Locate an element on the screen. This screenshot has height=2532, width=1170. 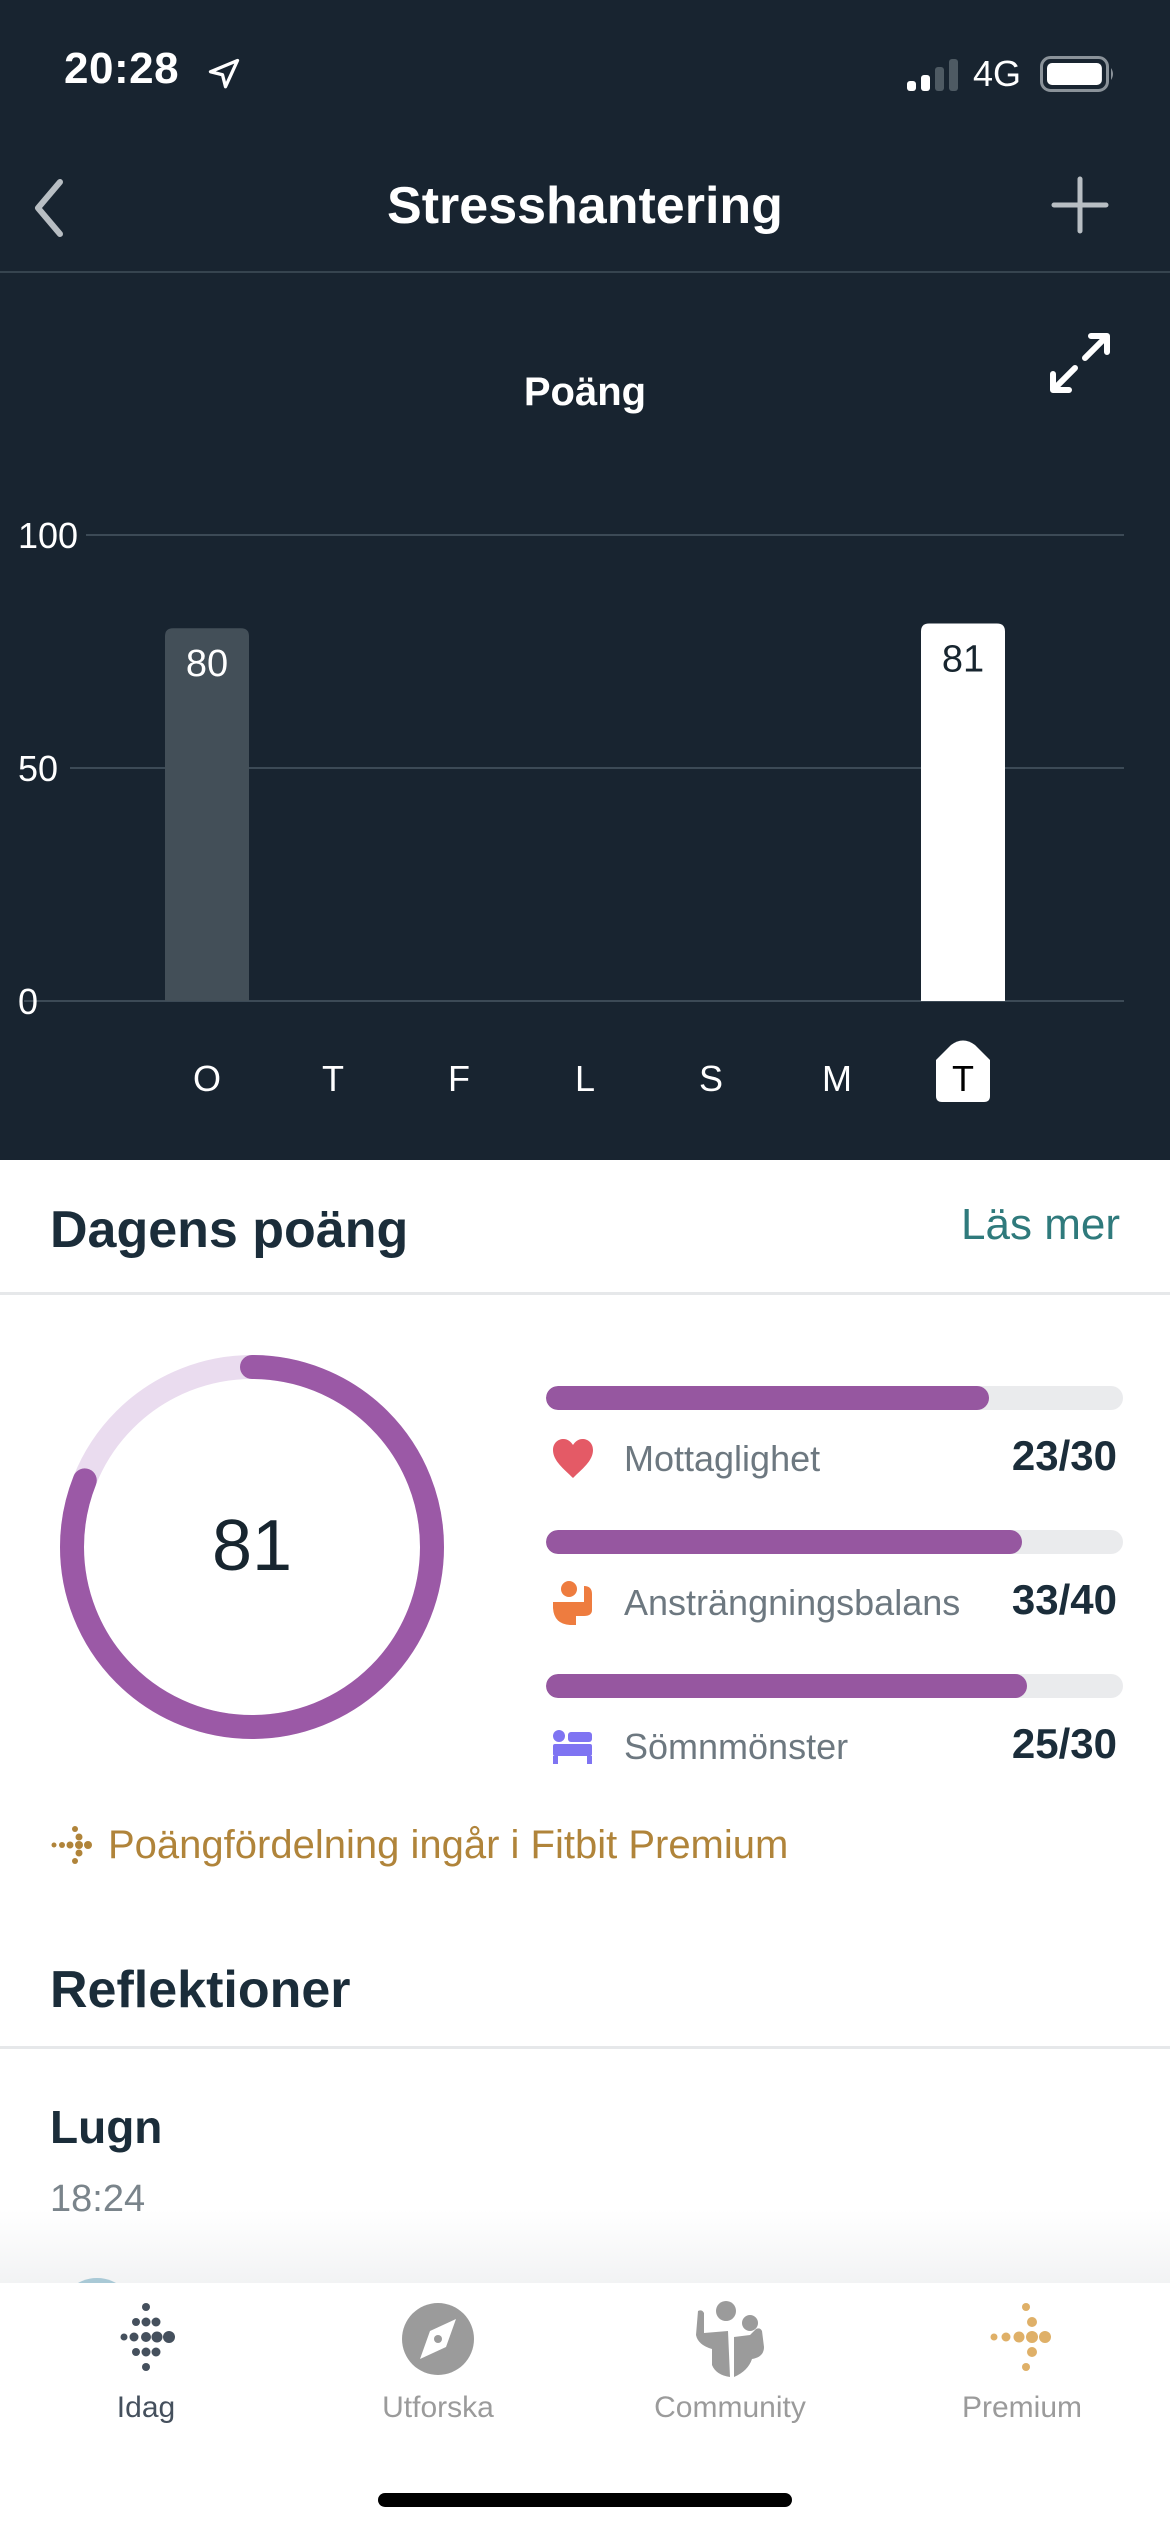
x-tick-label: M is located at coordinates (837, 1078).